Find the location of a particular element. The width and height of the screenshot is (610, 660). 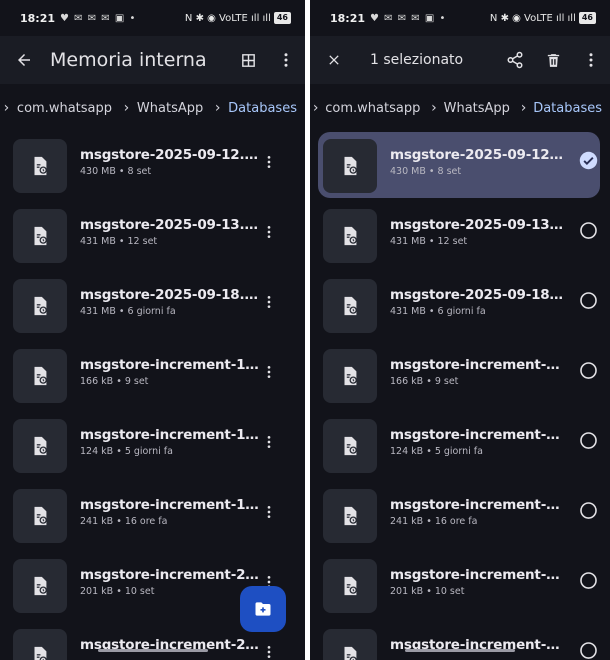

system-icons: N ✱ ◉ VoLTE ıll ıll 46 is located at coordinates (543, 18).